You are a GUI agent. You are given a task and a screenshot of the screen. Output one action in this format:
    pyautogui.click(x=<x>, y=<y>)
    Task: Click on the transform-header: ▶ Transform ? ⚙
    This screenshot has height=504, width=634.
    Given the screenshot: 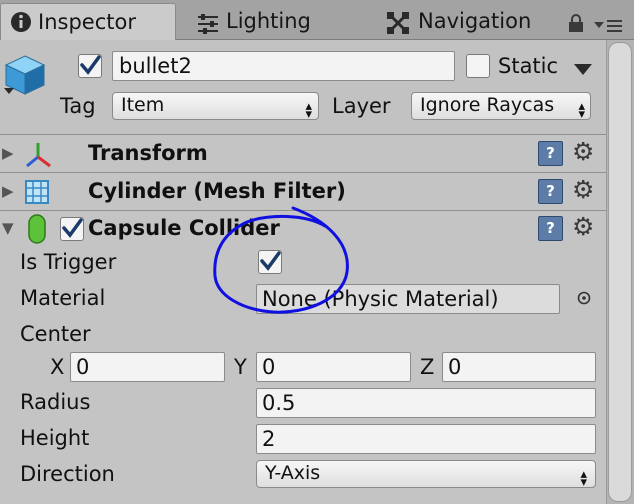 What is the action you would take?
    pyautogui.click(x=303, y=153)
    